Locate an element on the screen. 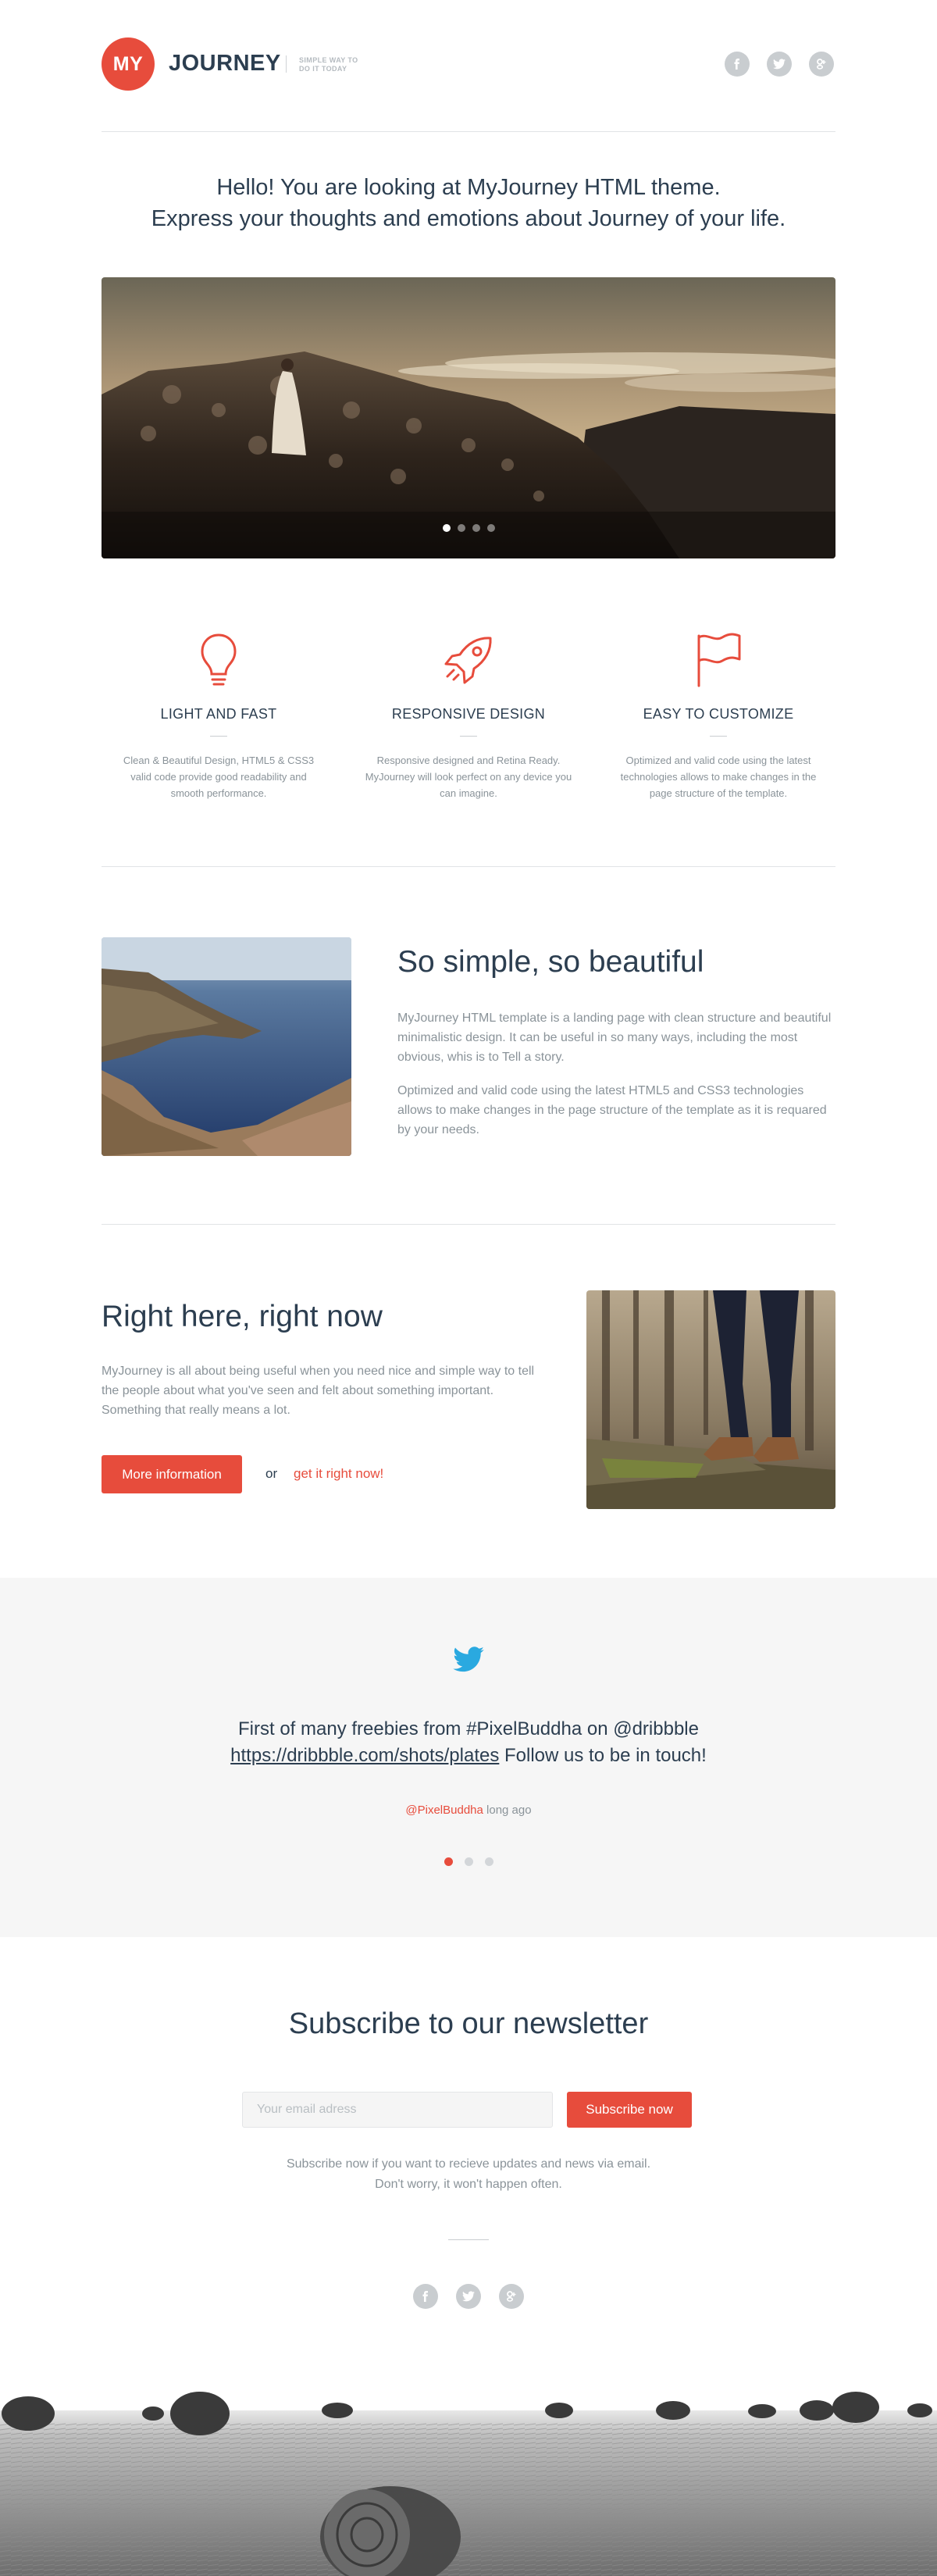 The image size is (937, 2576). tagline-line-1: SIMPLE WAY TO is located at coordinates (328, 60).